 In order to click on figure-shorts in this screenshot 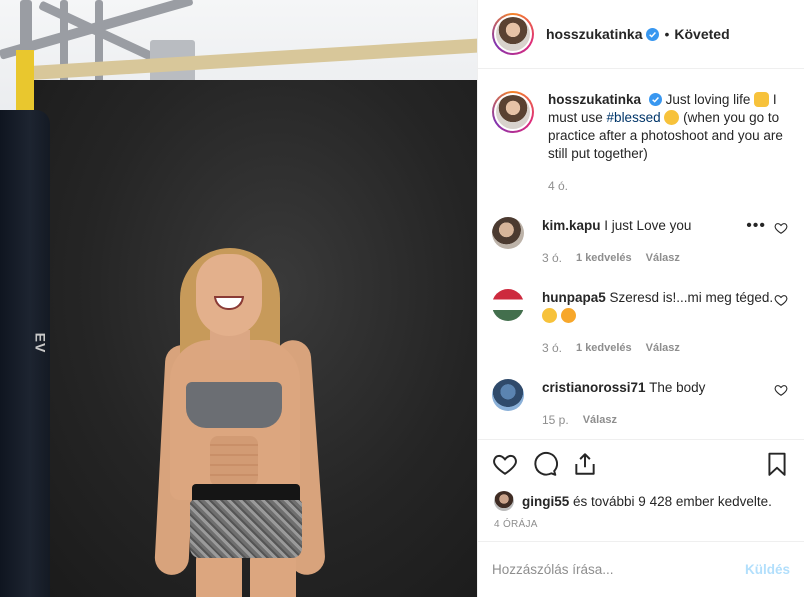, I will do `click(246, 529)`.